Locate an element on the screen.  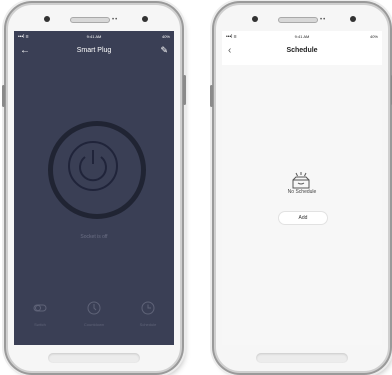
switch-label: Switch is located at coordinates (40, 324).